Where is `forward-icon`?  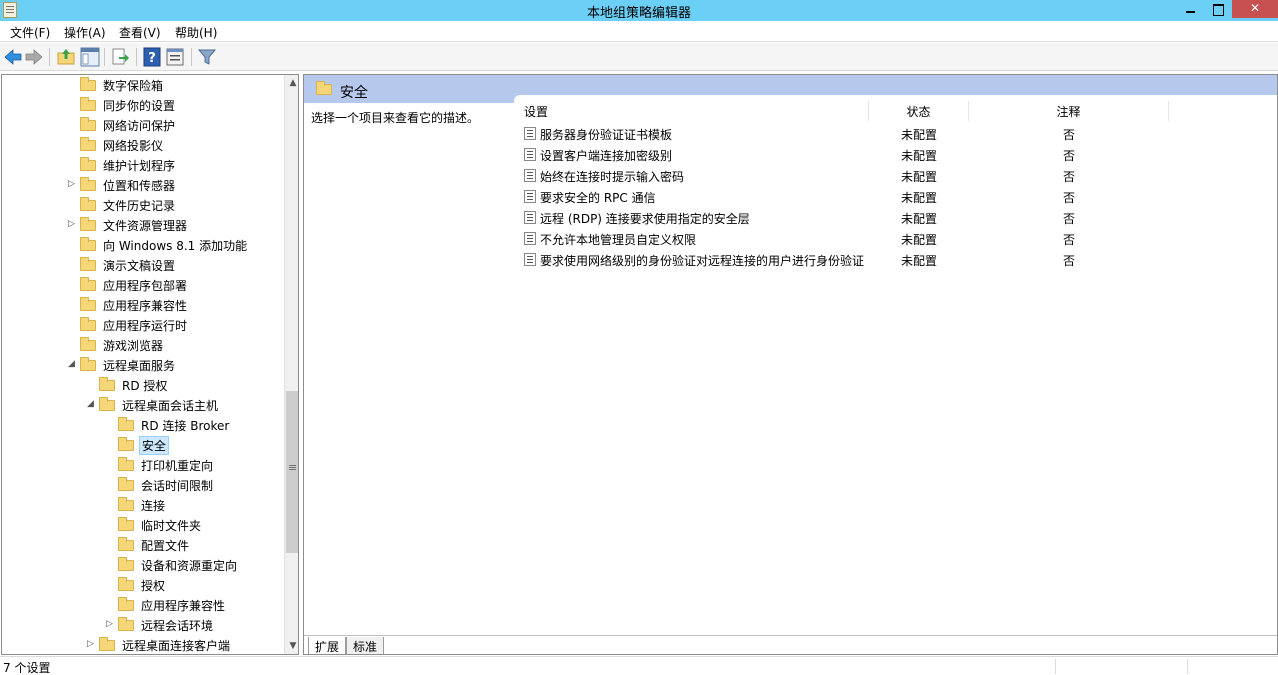 forward-icon is located at coordinates (34, 57).